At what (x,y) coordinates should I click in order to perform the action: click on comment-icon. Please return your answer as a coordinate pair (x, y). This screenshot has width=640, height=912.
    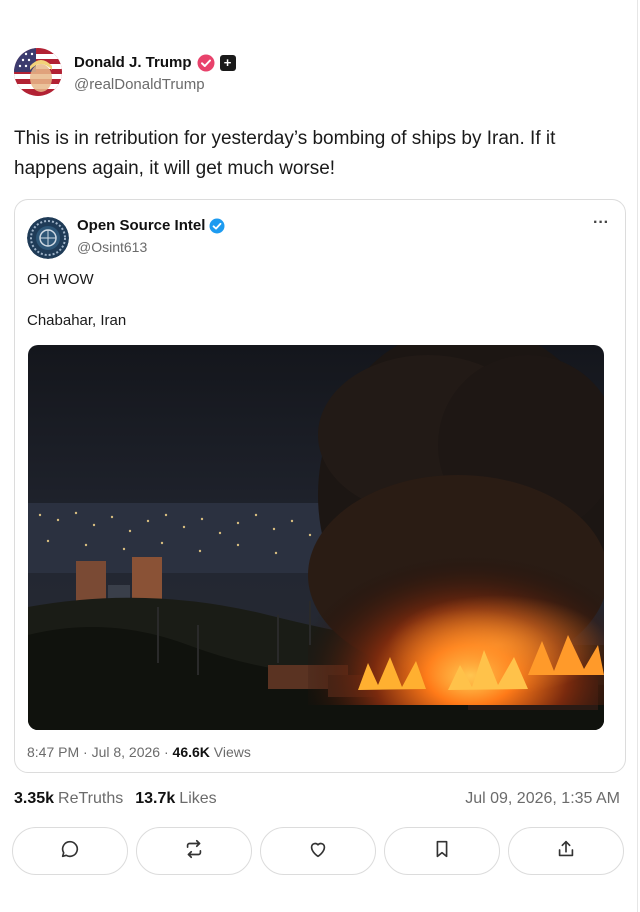
    Looking at the image, I should click on (70, 851).